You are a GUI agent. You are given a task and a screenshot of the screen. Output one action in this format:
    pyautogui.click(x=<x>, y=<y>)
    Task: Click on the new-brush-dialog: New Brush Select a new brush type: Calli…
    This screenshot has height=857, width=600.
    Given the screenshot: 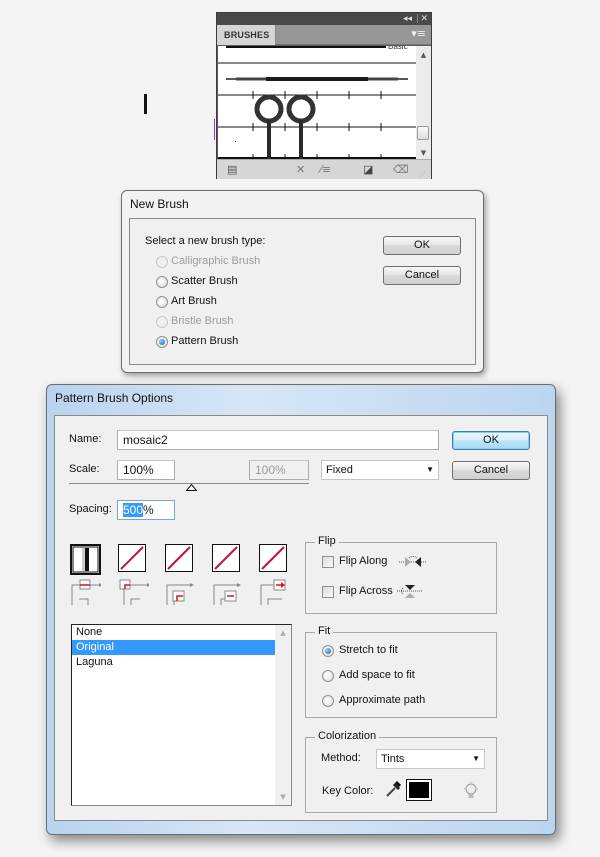 What is the action you would take?
    pyautogui.click(x=302, y=281)
    